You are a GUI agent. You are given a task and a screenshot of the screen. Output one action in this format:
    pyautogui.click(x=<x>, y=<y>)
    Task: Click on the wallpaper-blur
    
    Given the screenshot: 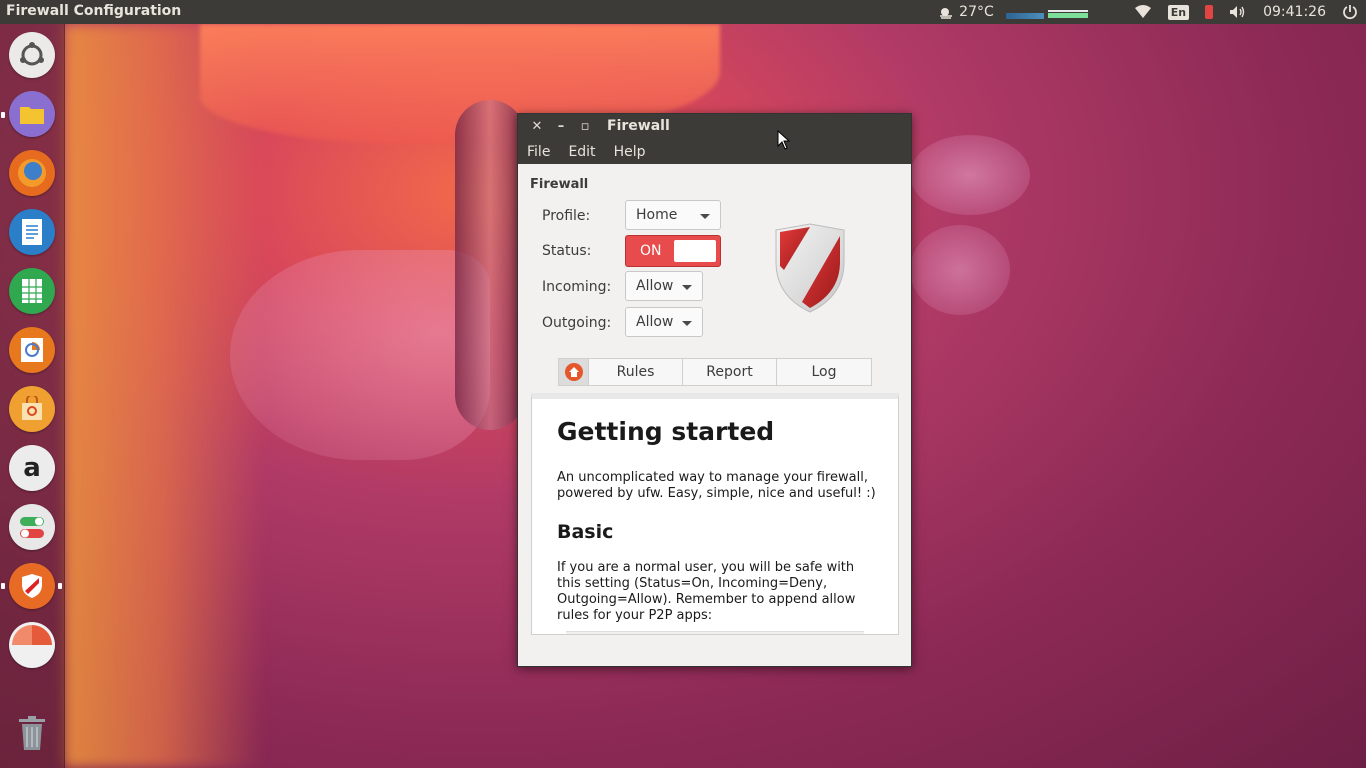 What is the action you would take?
    pyautogui.click(x=164, y=396)
    